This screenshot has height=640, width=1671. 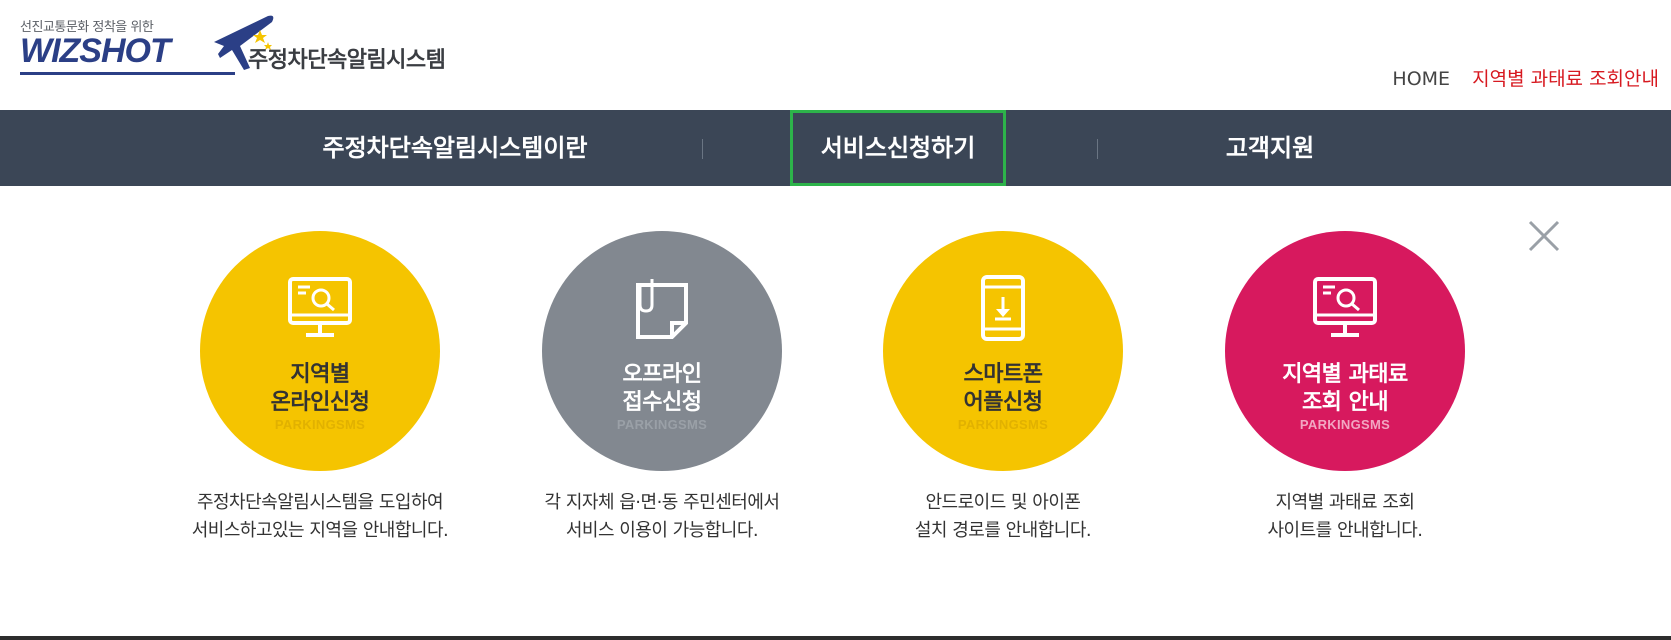 I want to click on card-description: 안드로이드 및 아이폰 설치 경로를 안내합니다., so click(x=1003, y=517).